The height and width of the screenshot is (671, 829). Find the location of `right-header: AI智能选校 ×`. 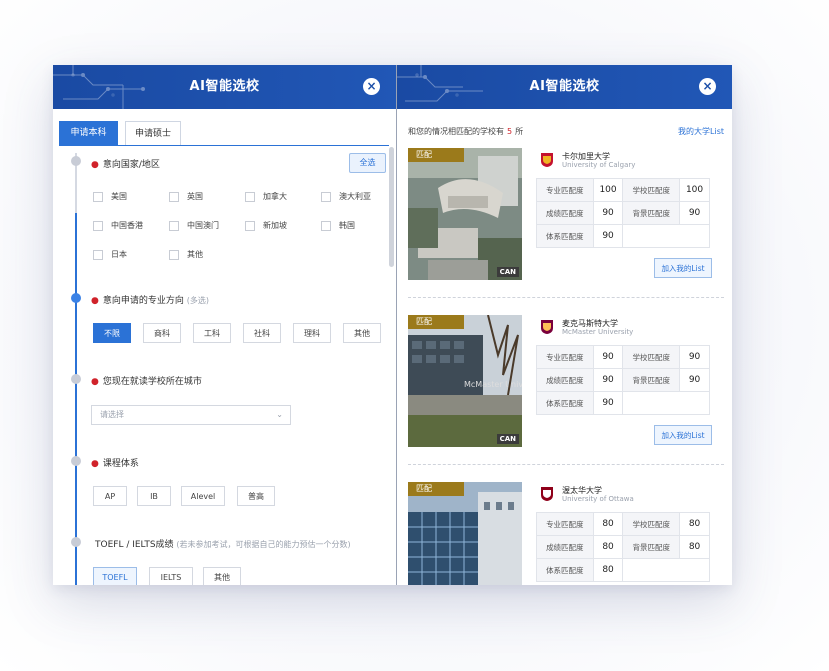

right-header: AI智能选校 × is located at coordinates (564, 87).